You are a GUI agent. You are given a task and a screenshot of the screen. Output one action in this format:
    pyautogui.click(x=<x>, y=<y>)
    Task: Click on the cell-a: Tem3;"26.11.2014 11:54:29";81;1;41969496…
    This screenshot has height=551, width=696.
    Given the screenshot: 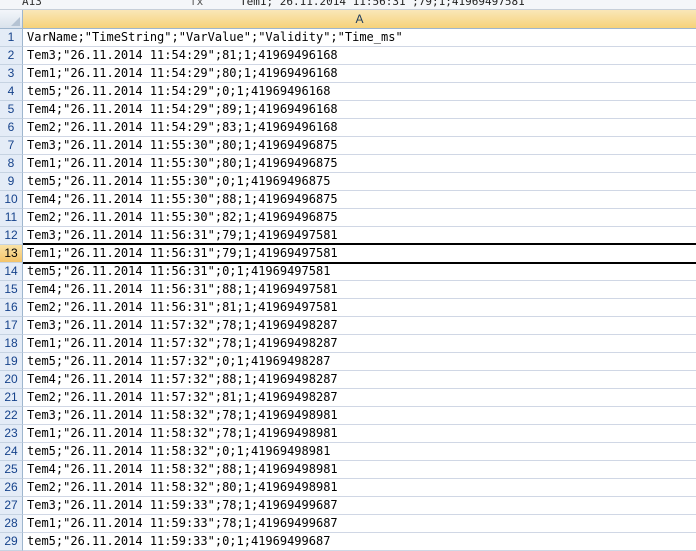 What is the action you would take?
    pyautogui.click(x=359, y=56)
    